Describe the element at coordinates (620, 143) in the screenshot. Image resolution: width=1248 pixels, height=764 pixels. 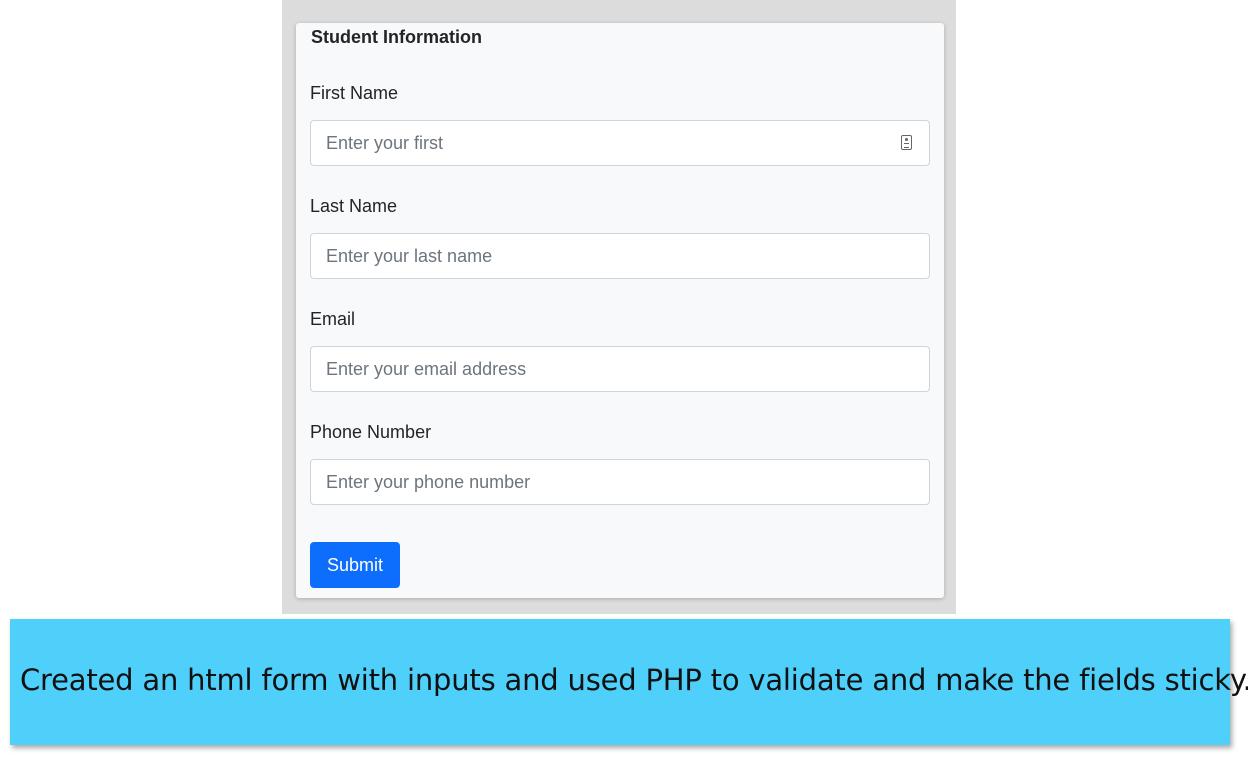
I see `first-name-input` at that location.